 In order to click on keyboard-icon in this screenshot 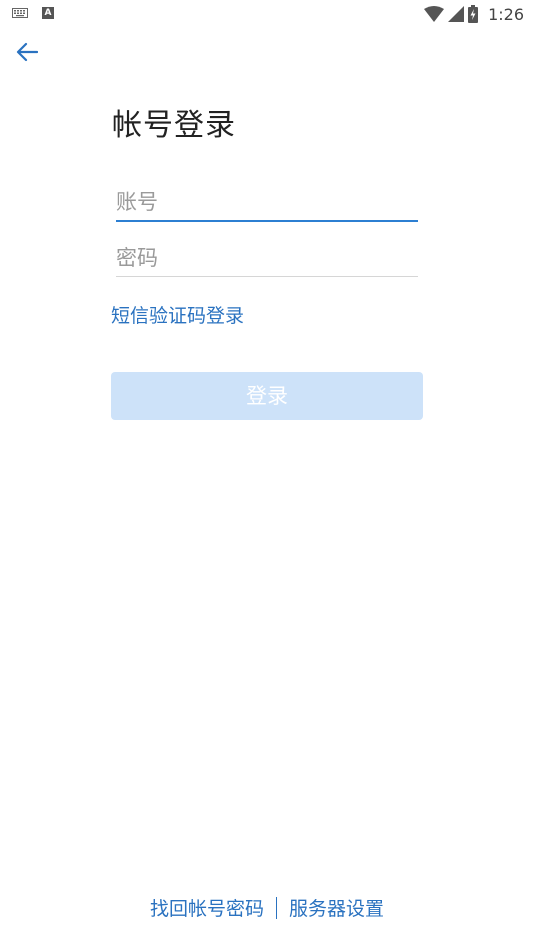, I will do `click(20, 13)`.